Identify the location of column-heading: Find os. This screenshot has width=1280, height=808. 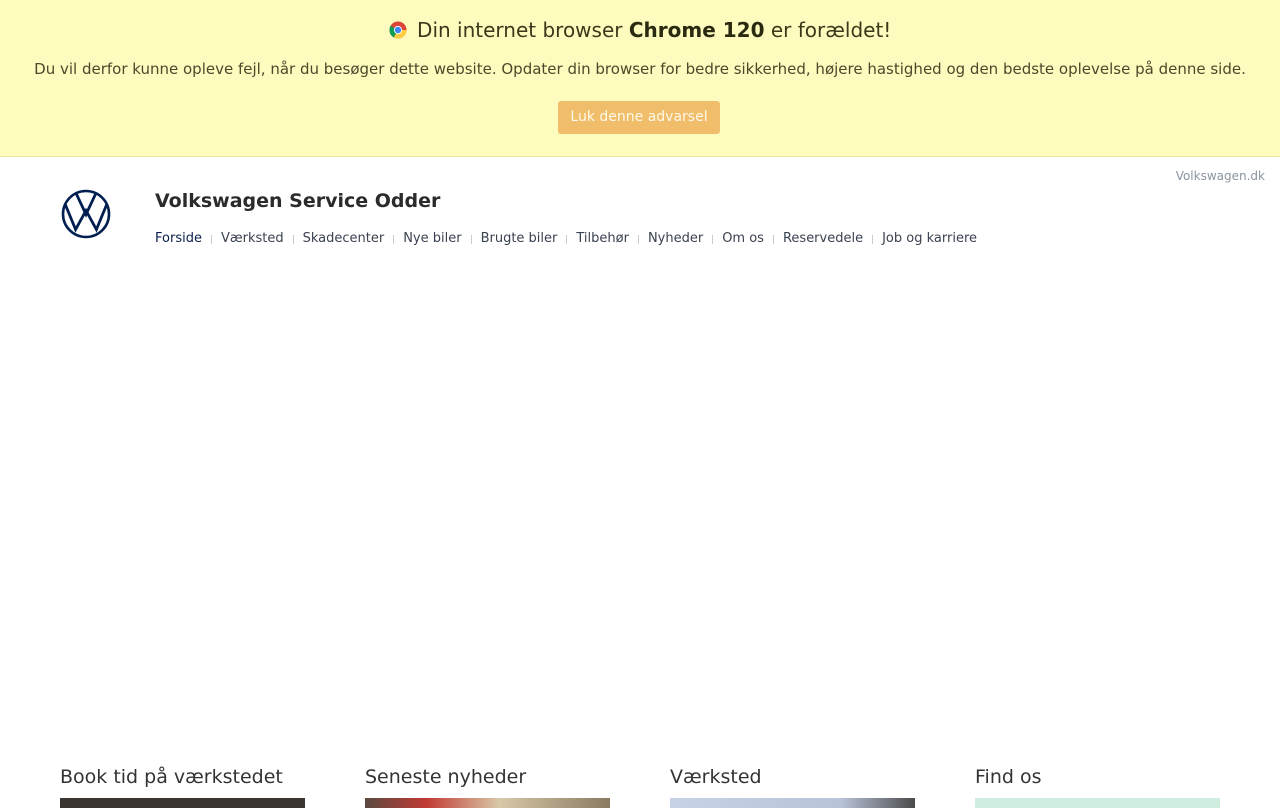
(1097, 777).